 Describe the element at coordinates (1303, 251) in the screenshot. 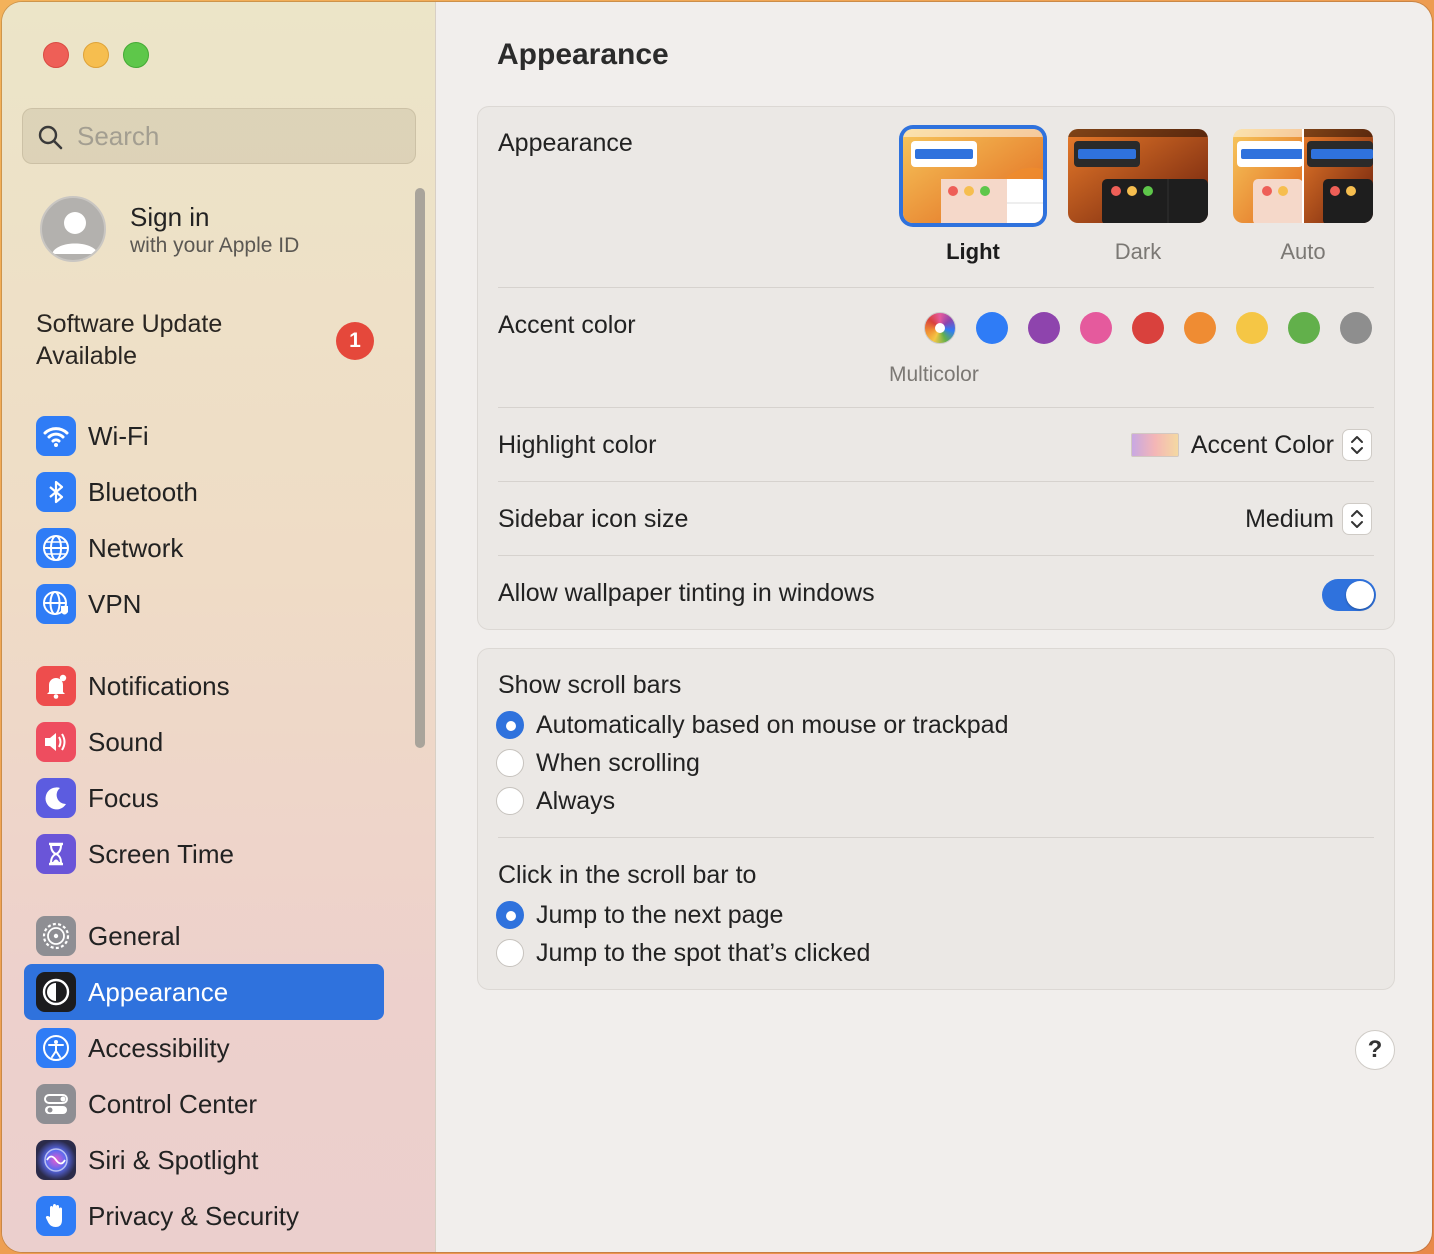

I see `theme-auto-label: Auto` at that location.